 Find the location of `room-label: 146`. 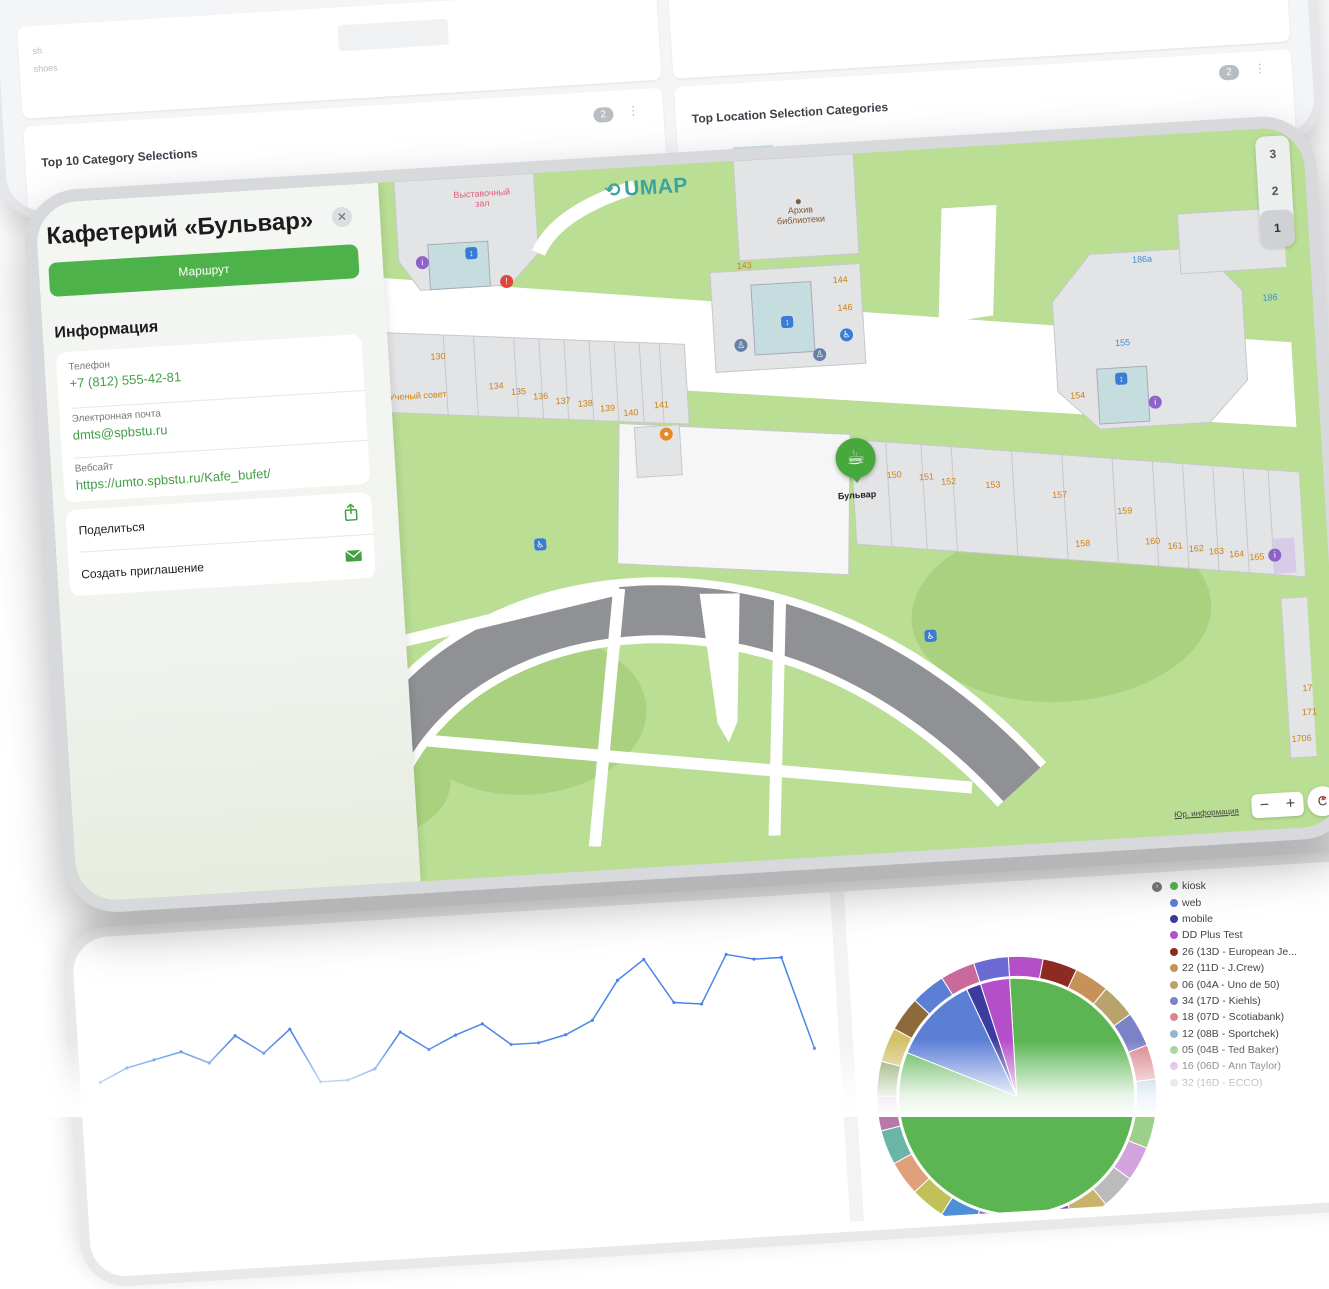

room-label: 146 is located at coordinates (845, 307).